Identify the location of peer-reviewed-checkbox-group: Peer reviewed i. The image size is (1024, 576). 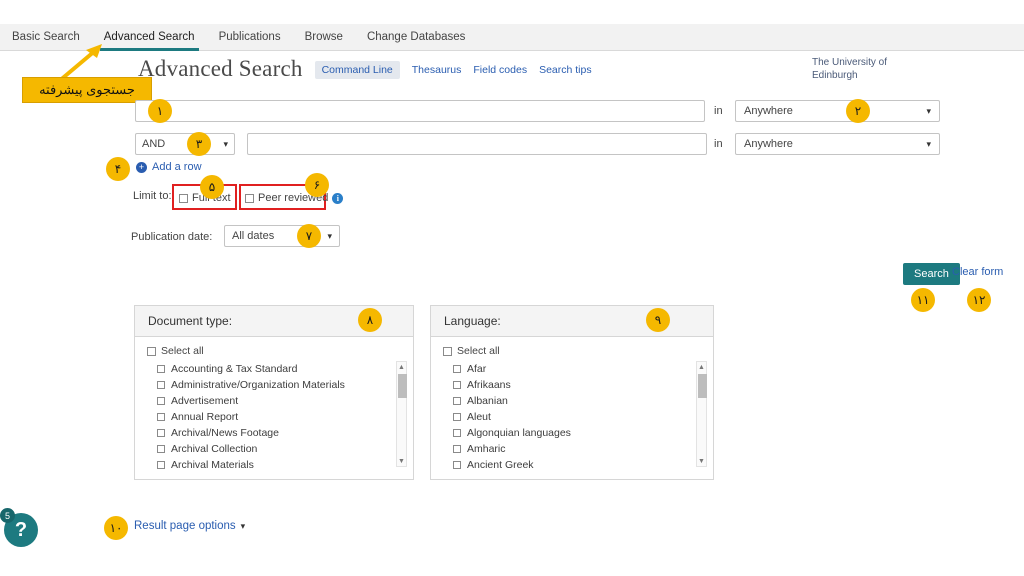
(294, 198).